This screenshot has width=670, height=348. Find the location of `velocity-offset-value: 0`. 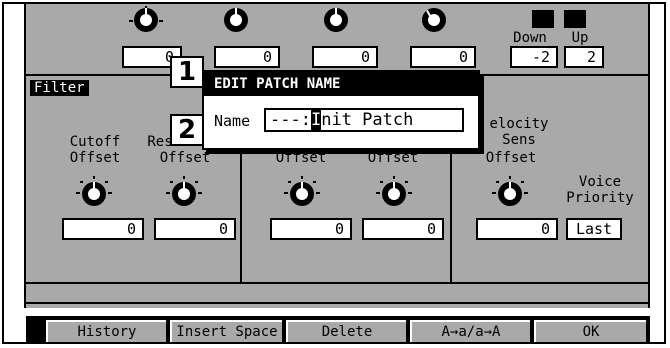

velocity-offset-value: 0 is located at coordinates (517, 229).